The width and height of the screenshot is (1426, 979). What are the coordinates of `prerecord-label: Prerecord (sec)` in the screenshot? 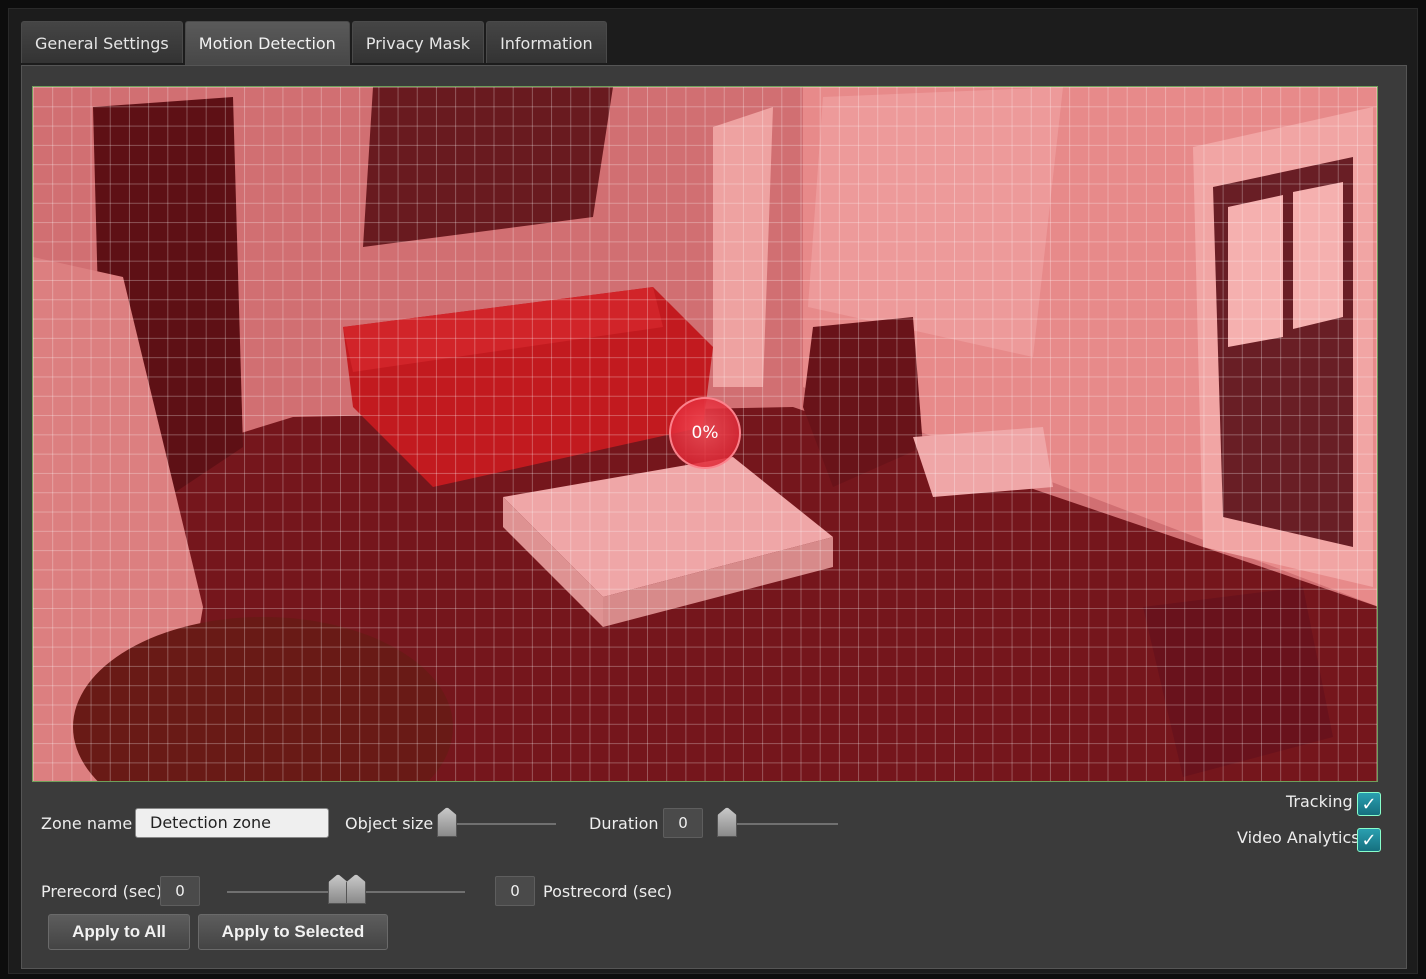 It's located at (102, 891).